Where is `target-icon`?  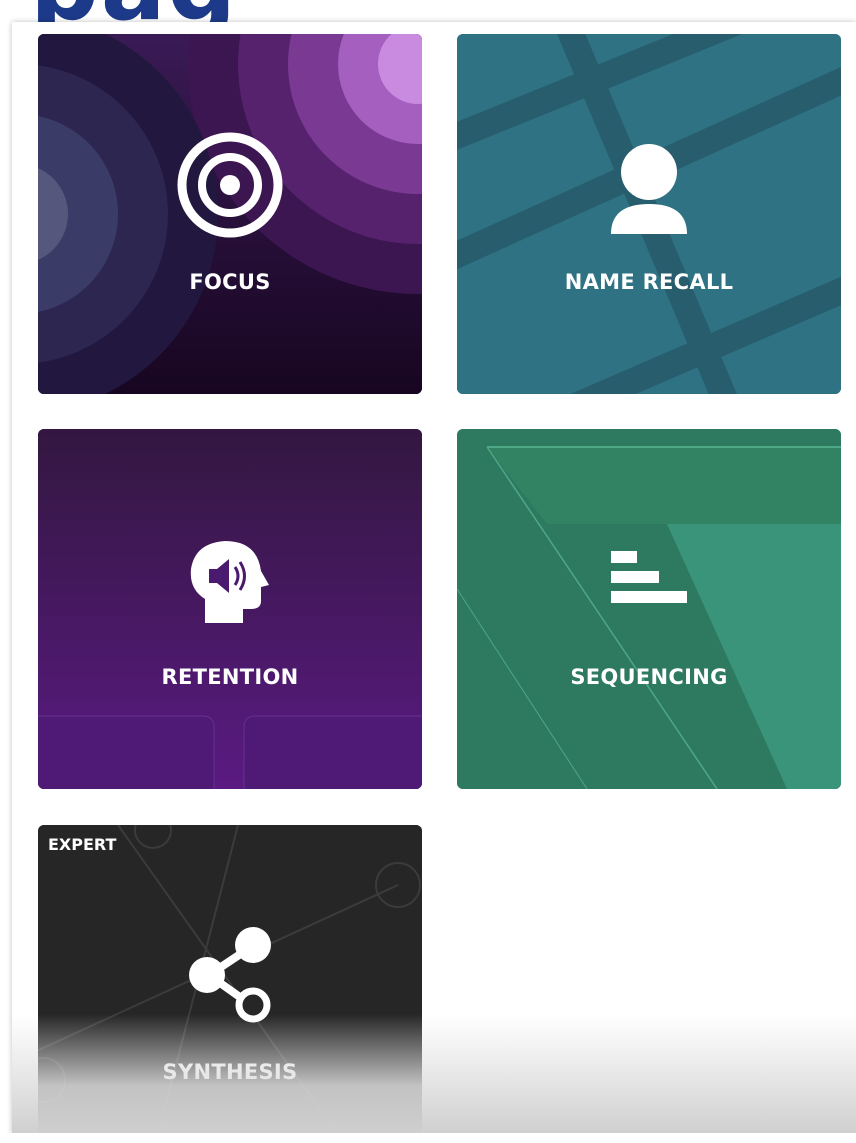
target-icon is located at coordinates (230, 185).